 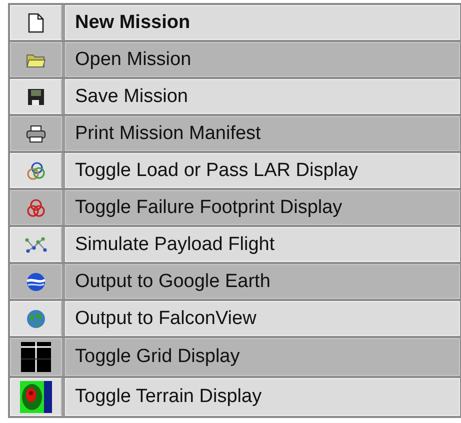 What do you see at coordinates (262, 244) in the screenshot?
I see `menu-item: Simulate Payload Flight` at bounding box center [262, 244].